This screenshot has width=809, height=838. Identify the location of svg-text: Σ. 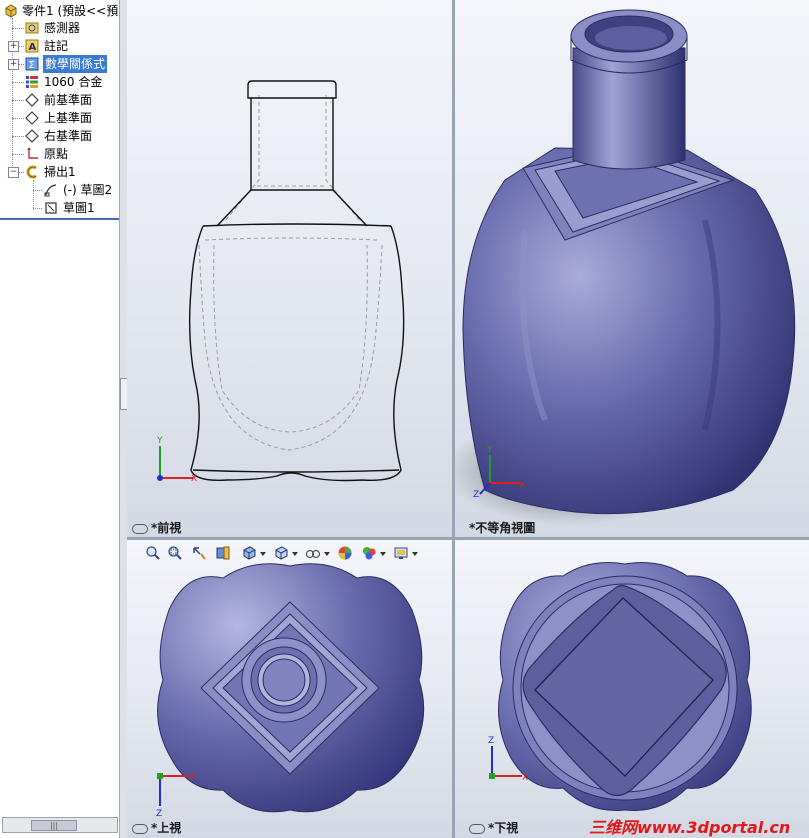
(32, 65).